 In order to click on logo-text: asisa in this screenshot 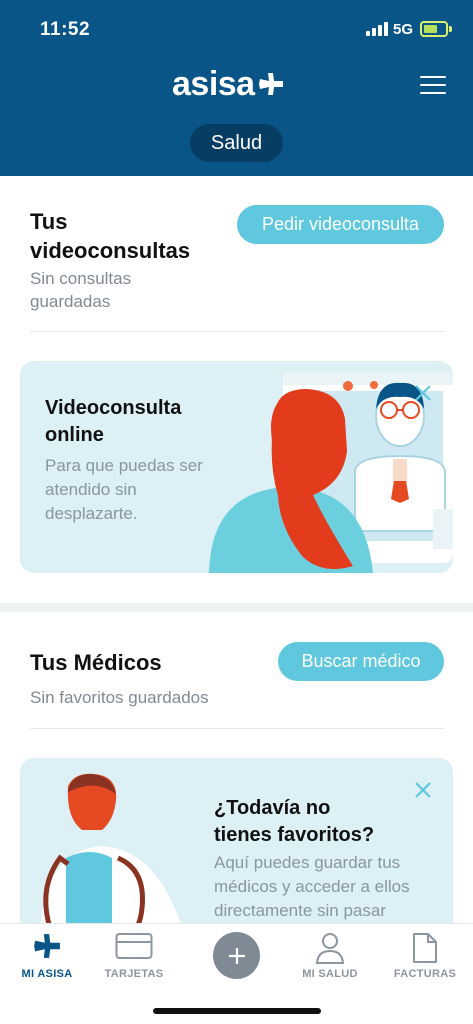, I will do `click(213, 83)`.